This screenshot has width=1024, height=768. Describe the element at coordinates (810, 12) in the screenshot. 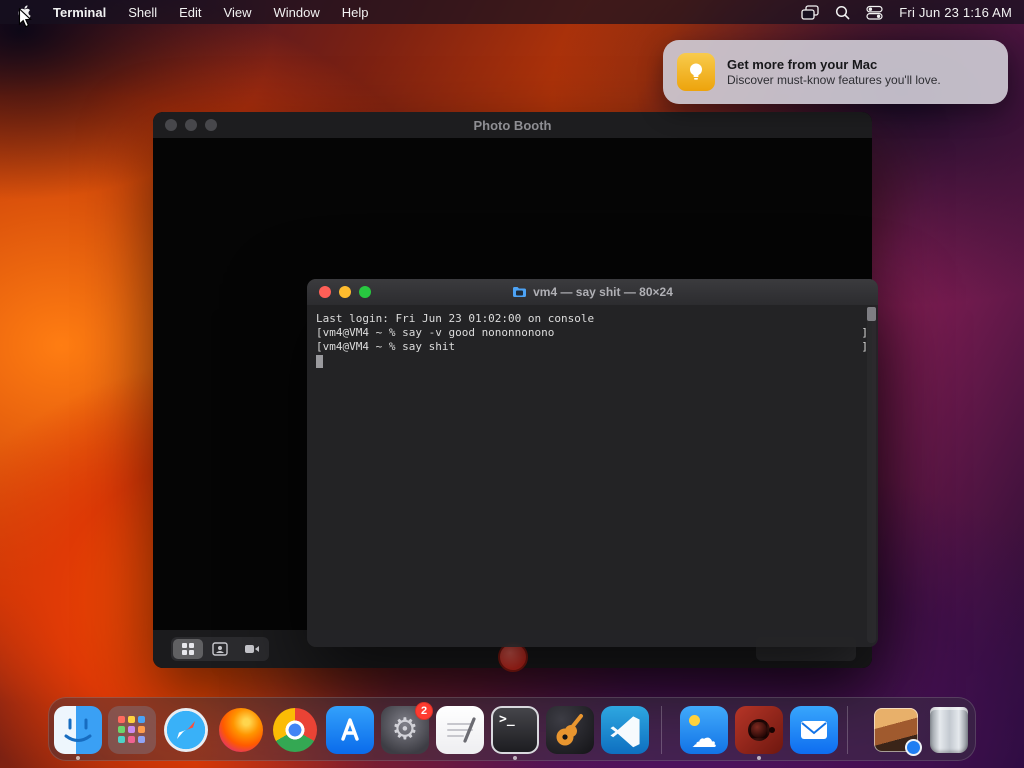

I see `window-stack-icon` at that location.